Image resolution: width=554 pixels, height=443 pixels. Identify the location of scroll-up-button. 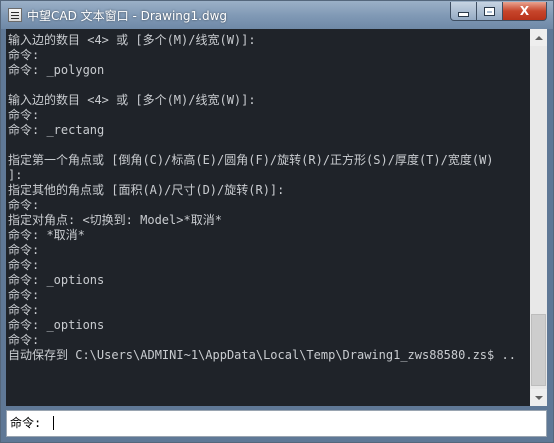
(538, 37).